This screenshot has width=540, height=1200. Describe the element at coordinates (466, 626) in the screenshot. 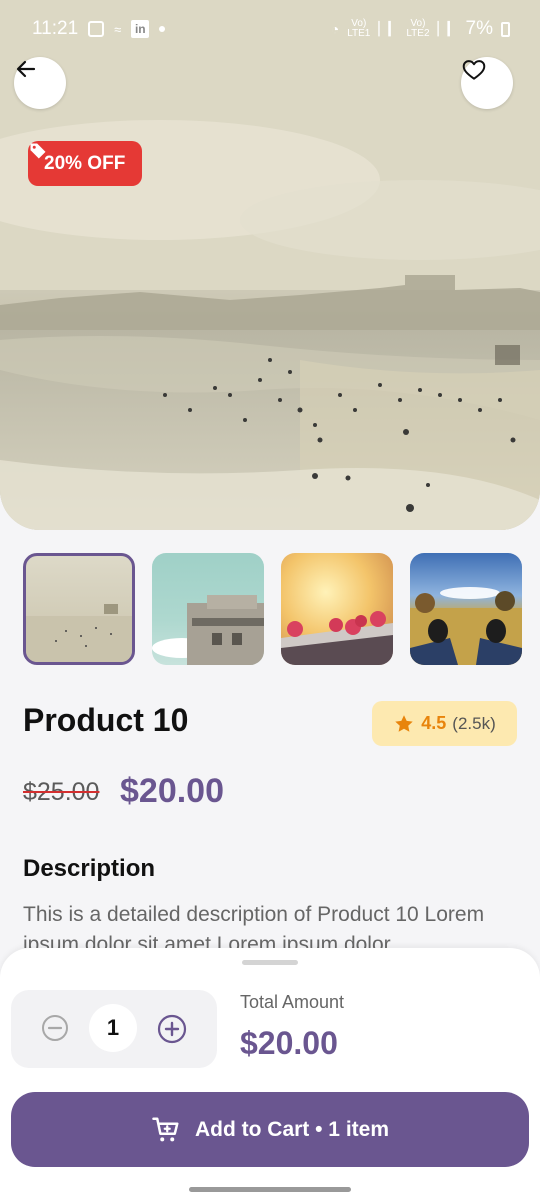

I see `field-thumbnail-image` at that location.